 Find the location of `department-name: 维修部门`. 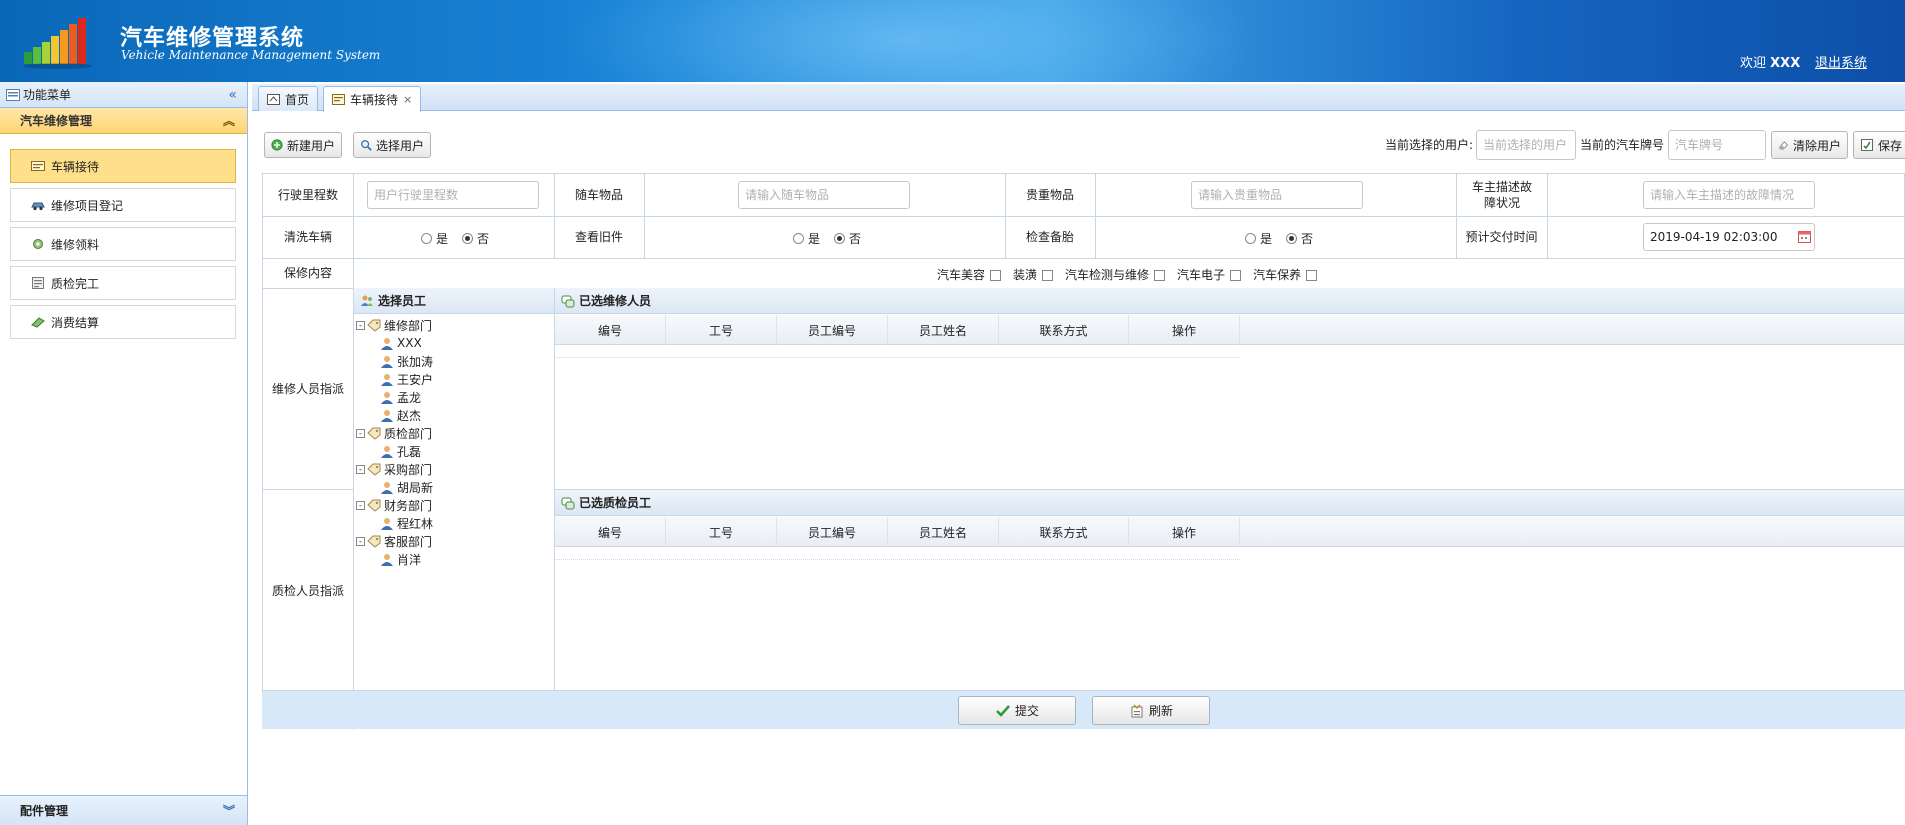

department-name: 维修部门 is located at coordinates (408, 325).